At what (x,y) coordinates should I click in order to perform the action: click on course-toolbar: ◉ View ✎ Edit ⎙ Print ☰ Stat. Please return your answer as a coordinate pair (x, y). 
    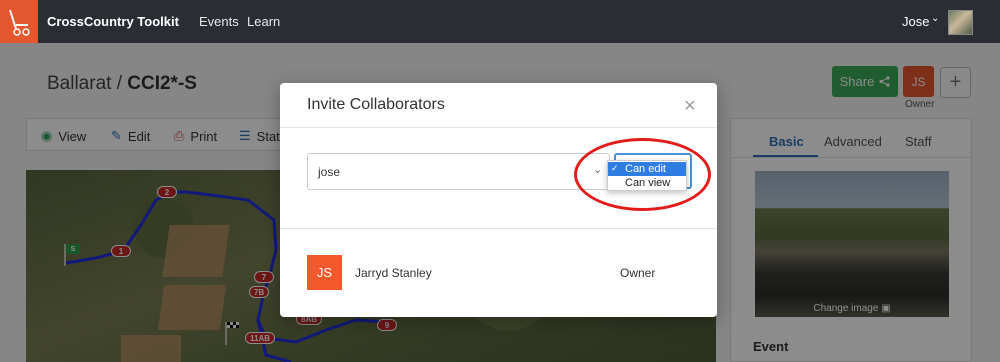
    Looking at the image, I should click on (171, 134).